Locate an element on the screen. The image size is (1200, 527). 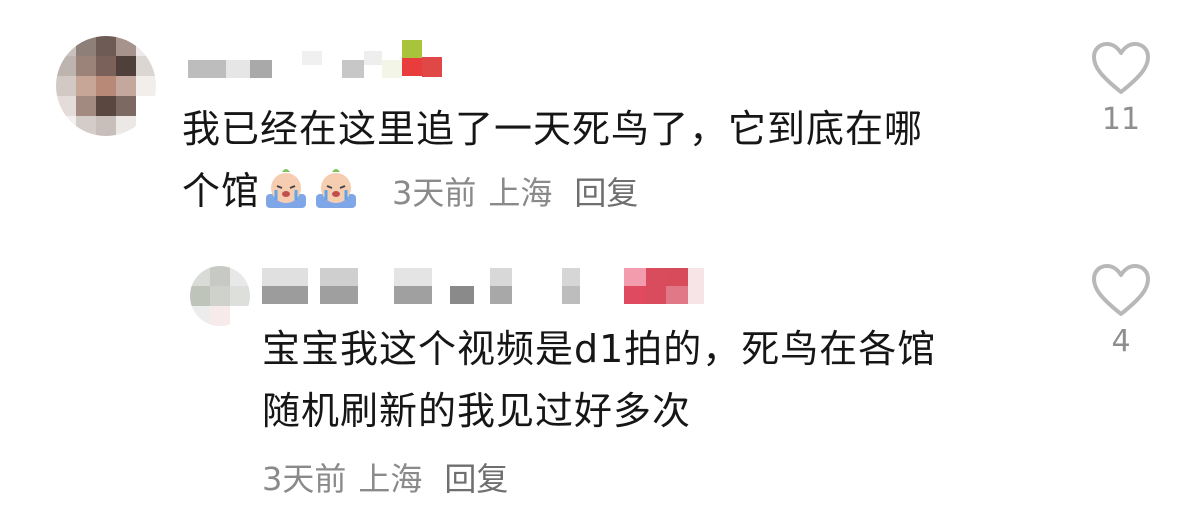
like-count: 4 is located at coordinates (1121, 341).